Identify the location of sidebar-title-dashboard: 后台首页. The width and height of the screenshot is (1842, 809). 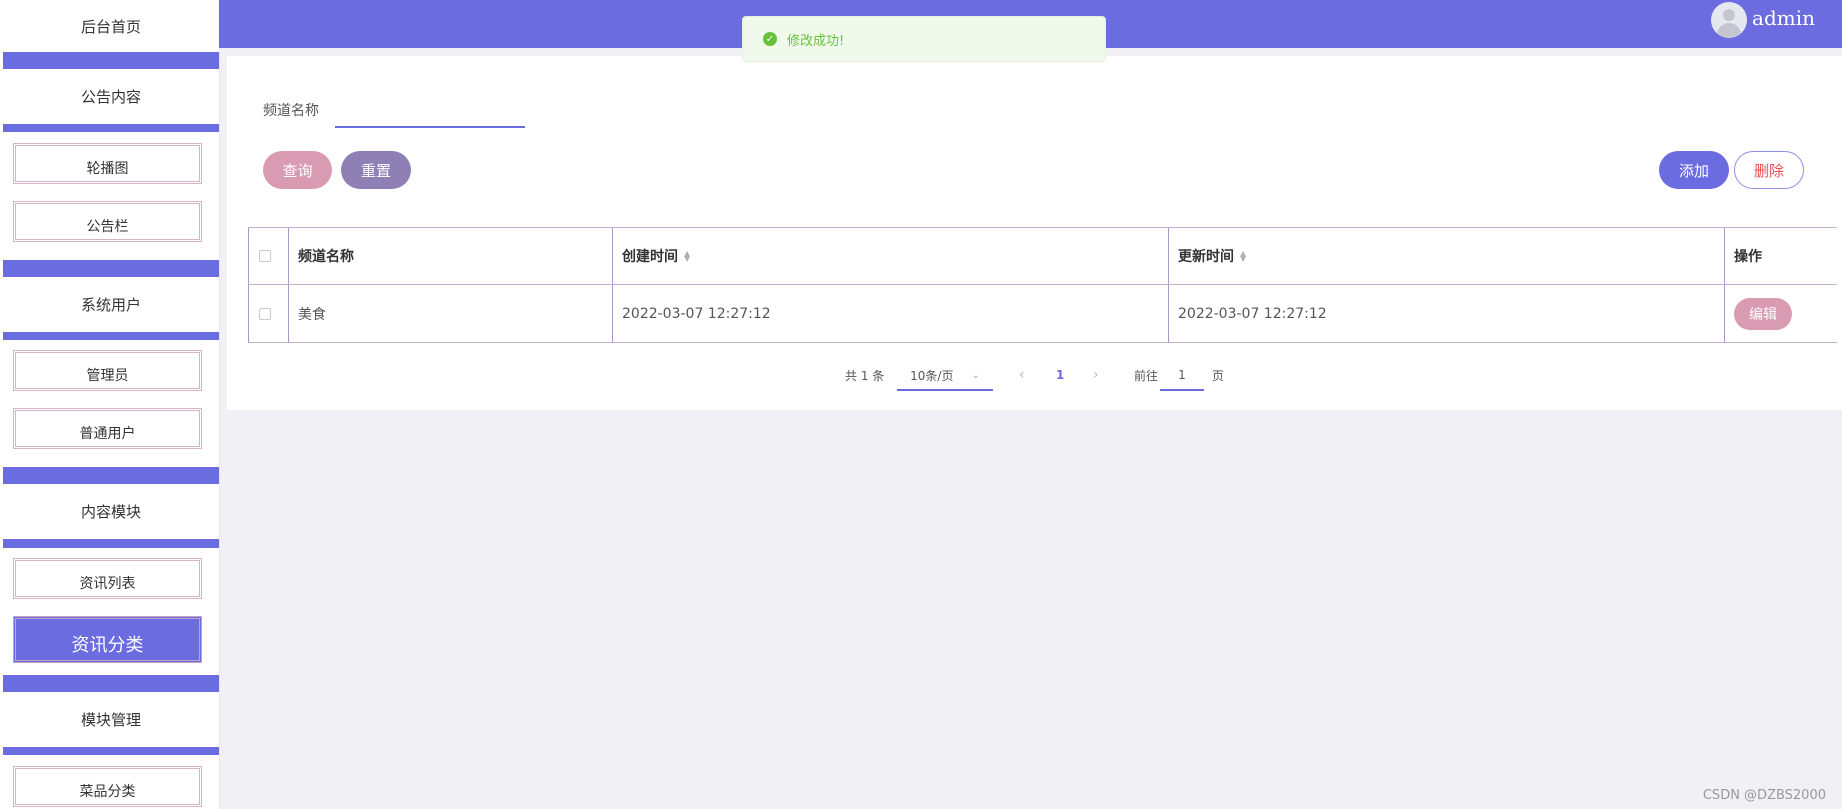
(111, 26).